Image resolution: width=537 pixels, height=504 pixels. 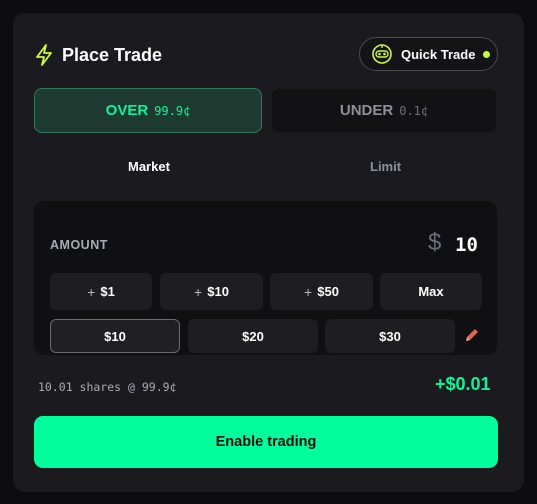 What do you see at coordinates (435, 242) in the screenshot?
I see `currency-symbol: $` at bounding box center [435, 242].